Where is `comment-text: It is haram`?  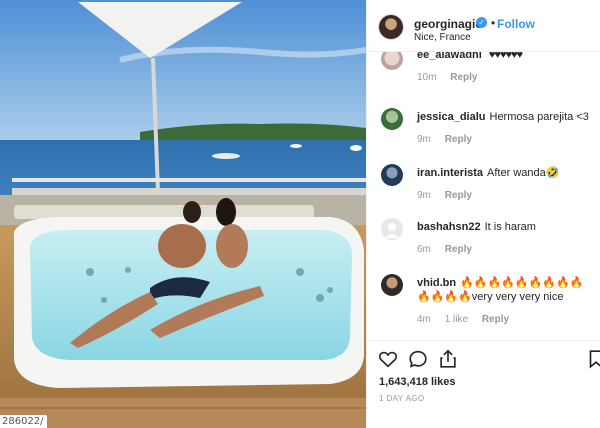 comment-text: It is haram is located at coordinates (510, 227).